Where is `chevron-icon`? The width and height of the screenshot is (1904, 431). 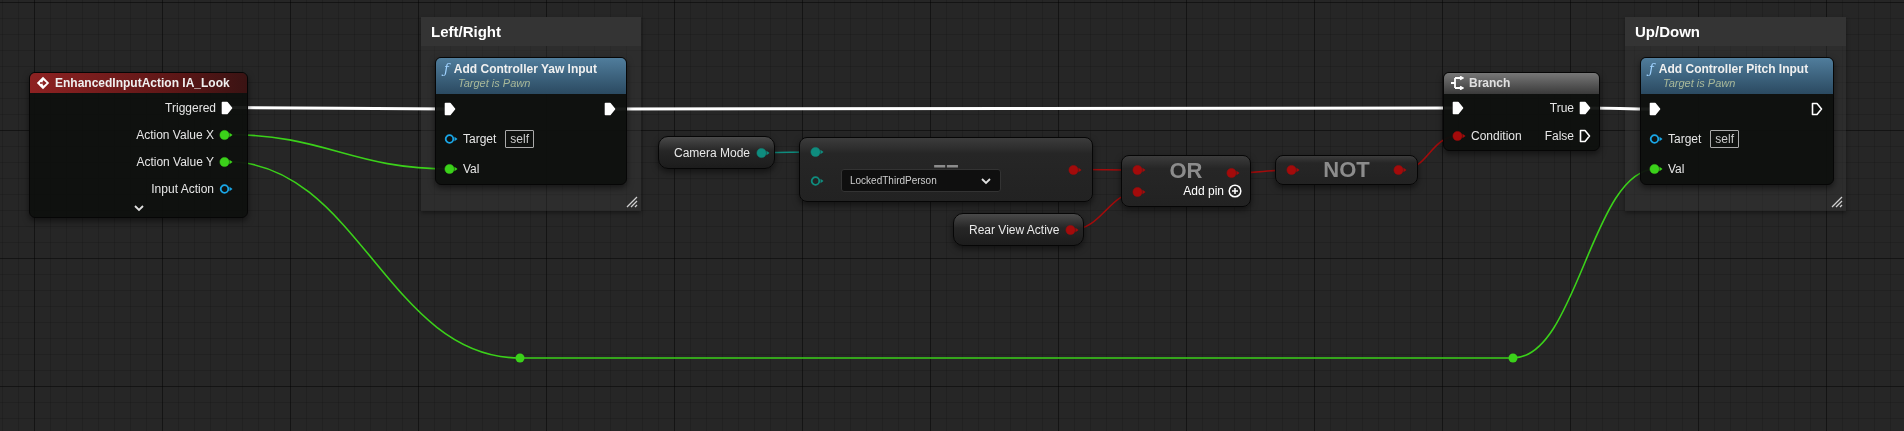 chevron-icon is located at coordinates (986, 180).